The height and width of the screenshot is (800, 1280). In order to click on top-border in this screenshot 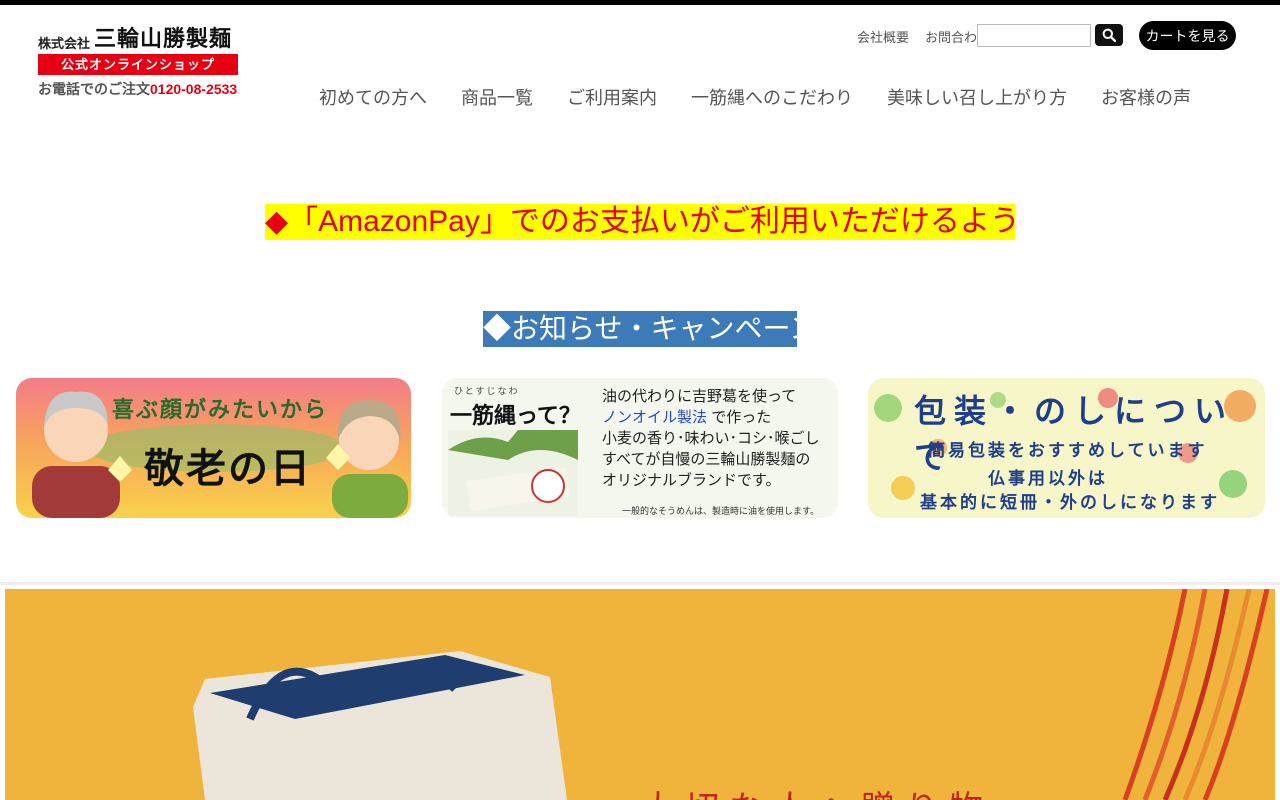, I will do `click(640, 2)`.